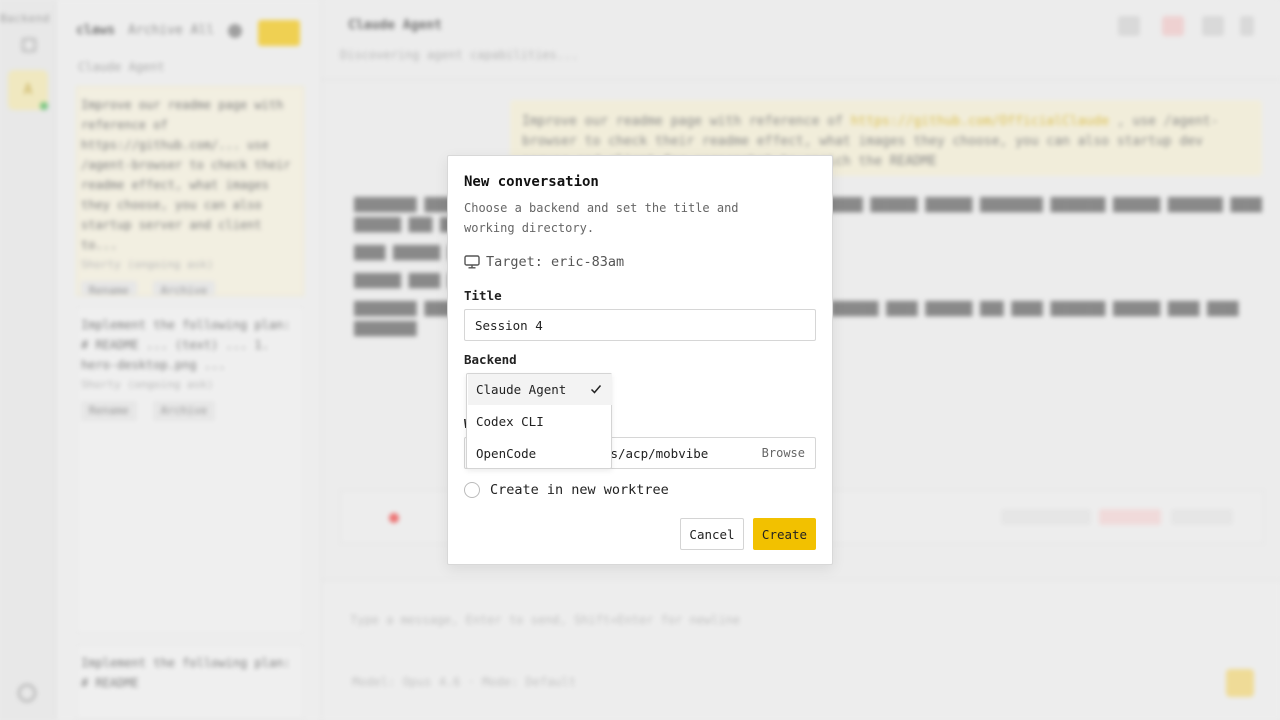  What do you see at coordinates (531, 182) in the screenshot?
I see `dialog-title: New conversation` at bounding box center [531, 182].